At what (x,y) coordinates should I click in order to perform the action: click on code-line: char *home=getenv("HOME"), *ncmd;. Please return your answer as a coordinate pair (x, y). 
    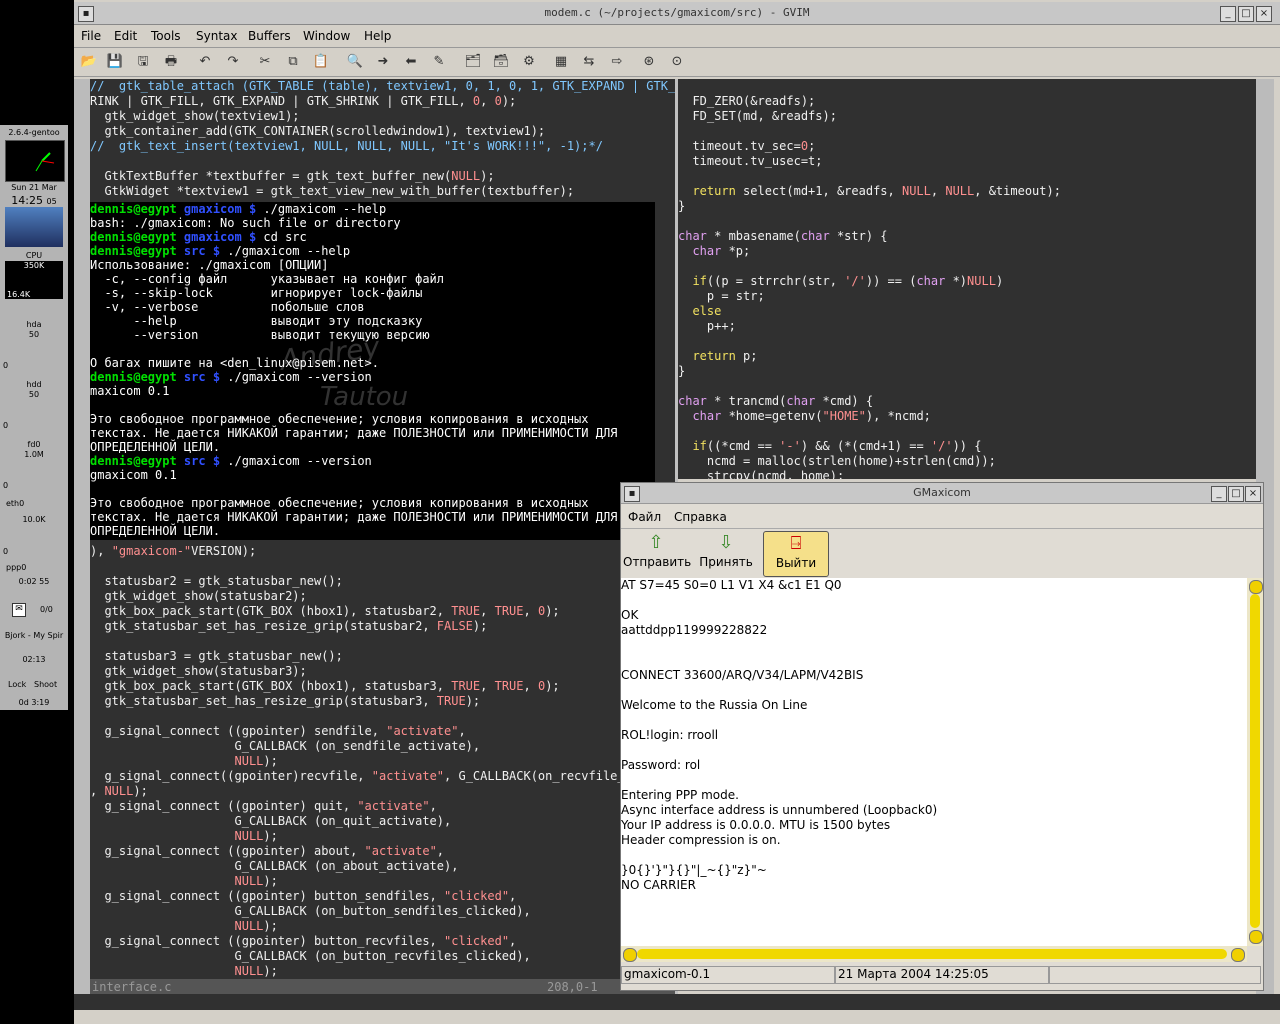
    Looking at the image, I should click on (811, 416).